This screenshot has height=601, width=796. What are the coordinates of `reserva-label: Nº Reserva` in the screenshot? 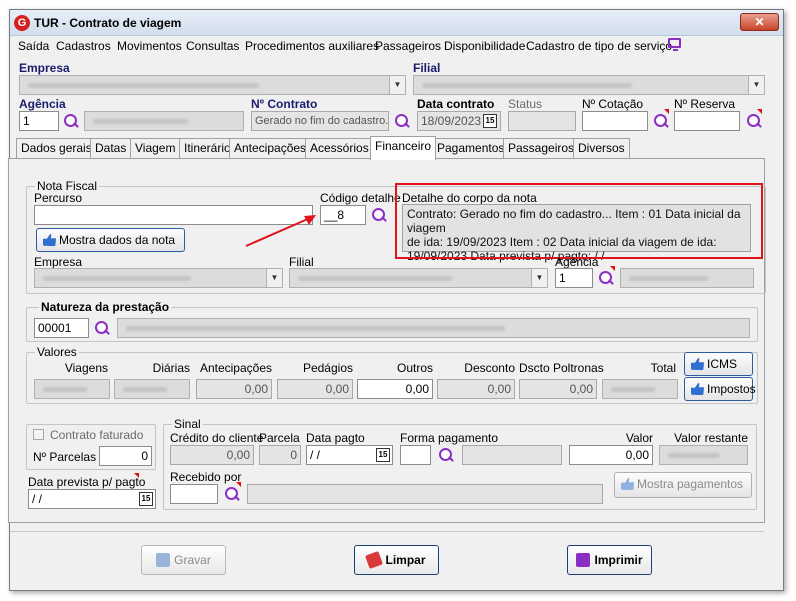 It's located at (705, 104).